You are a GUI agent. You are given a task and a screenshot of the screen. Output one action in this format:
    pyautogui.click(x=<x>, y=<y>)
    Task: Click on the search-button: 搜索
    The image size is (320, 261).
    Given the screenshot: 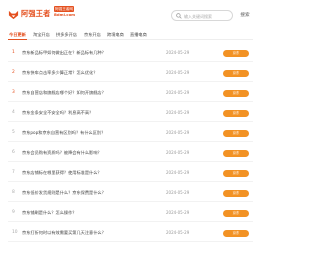 What is the action you would take?
    pyautogui.click(x=245, y=15)
    